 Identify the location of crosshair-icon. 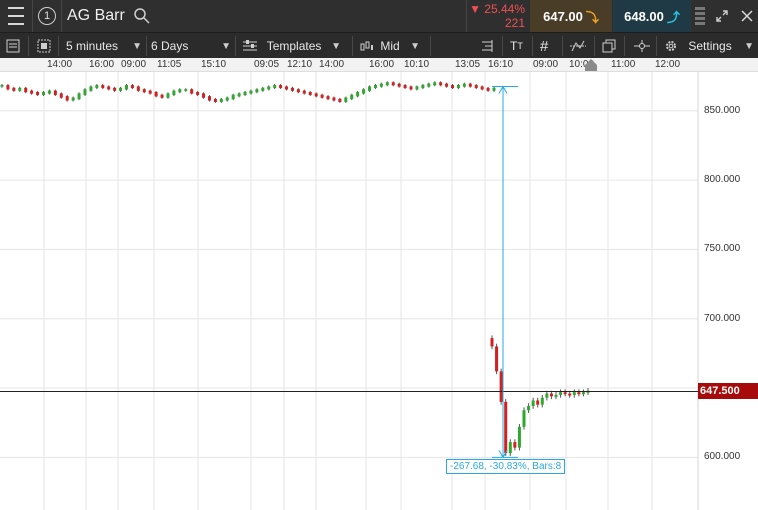
(642, 46).